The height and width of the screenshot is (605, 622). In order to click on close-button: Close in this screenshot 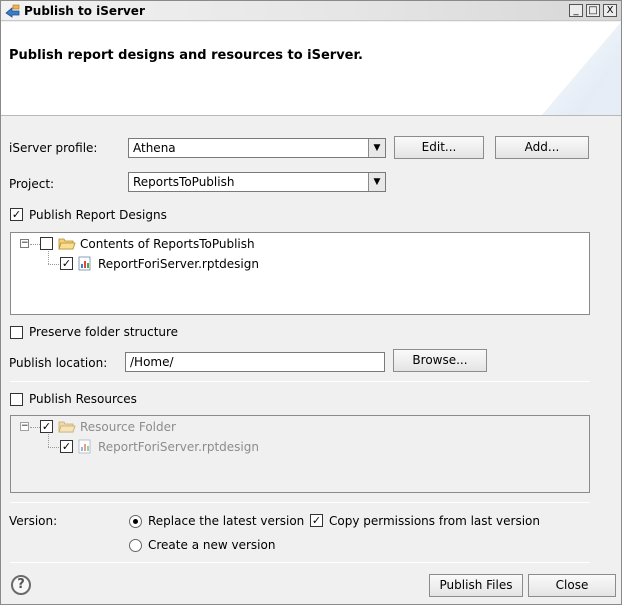, I will do `click(572, 585)`.